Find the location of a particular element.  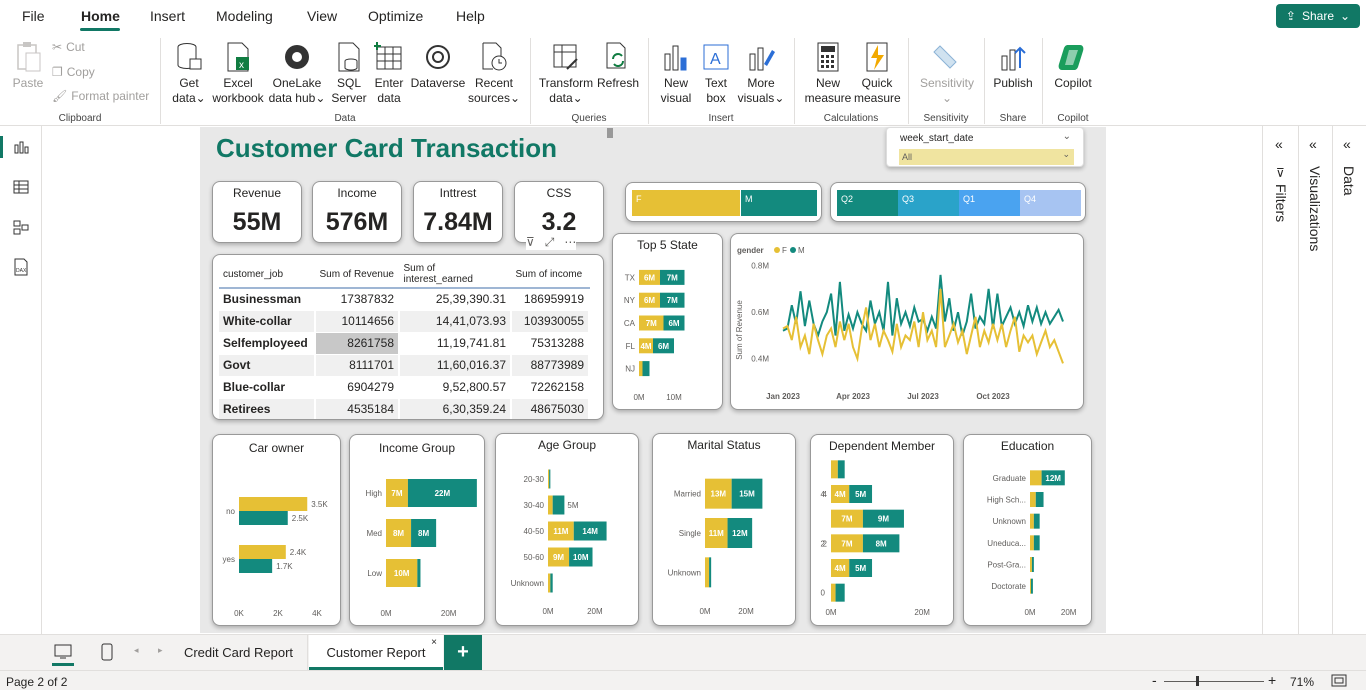

zoom-out-button: - is located at coordinates (1154, 680).